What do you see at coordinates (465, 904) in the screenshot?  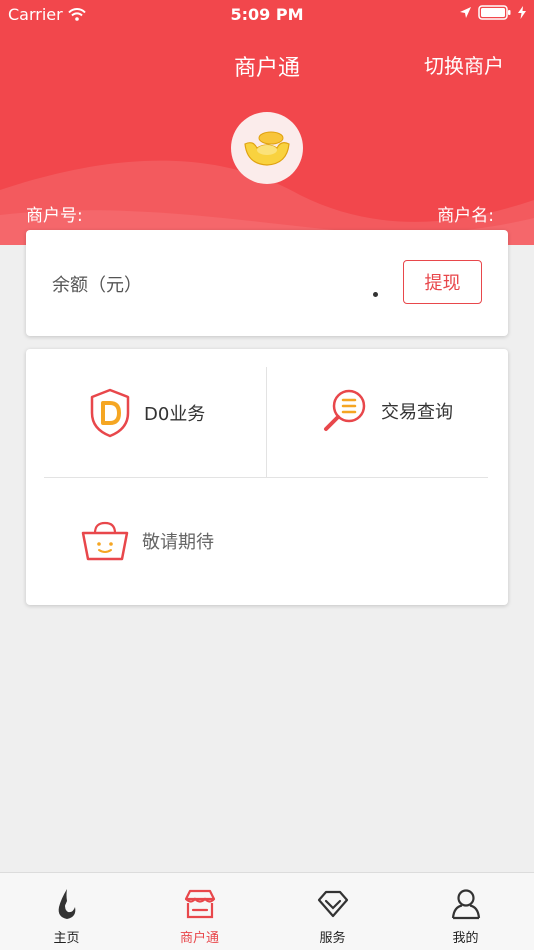 I see `user-icon` at bounding box center [465, 904].